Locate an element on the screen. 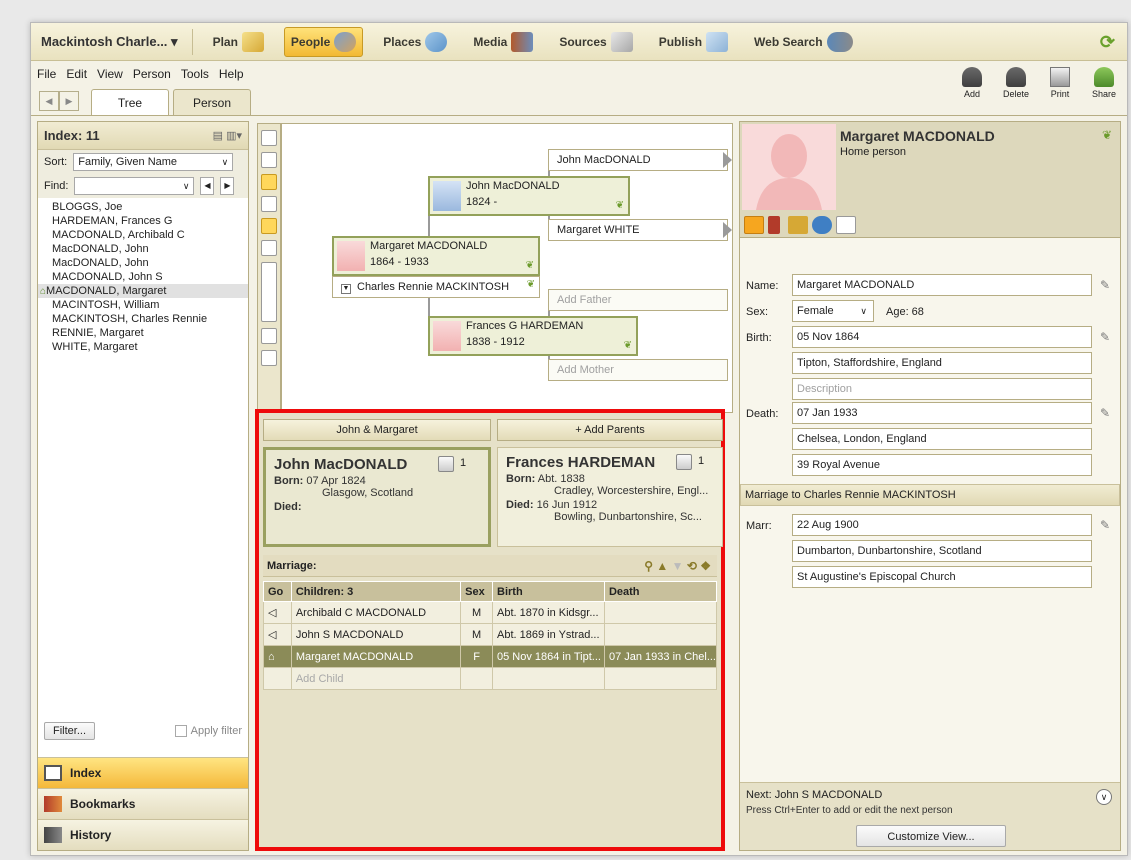 This screenshot has height=860, width=1131. birth-place-field: Tipton, Staffordshire, England is located at coordinates (942, 363).